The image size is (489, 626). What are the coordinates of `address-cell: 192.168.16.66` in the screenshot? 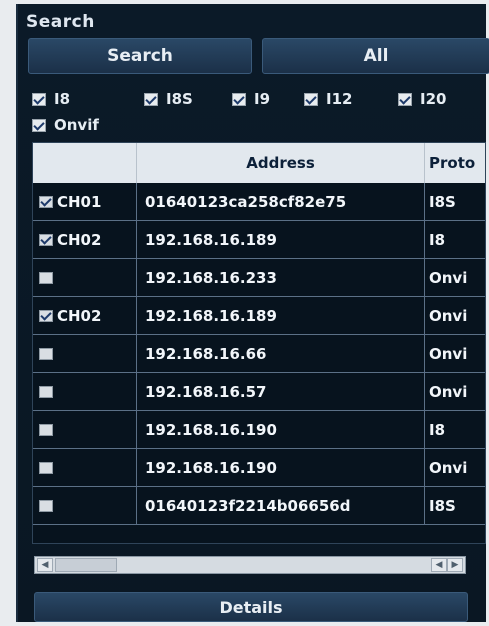 It's located at (281, 353).